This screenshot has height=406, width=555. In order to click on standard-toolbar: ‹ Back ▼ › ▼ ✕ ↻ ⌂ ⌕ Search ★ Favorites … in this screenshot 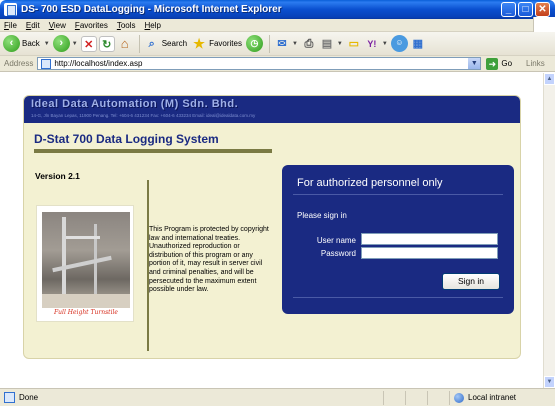, I will do `click(277, 44)`.